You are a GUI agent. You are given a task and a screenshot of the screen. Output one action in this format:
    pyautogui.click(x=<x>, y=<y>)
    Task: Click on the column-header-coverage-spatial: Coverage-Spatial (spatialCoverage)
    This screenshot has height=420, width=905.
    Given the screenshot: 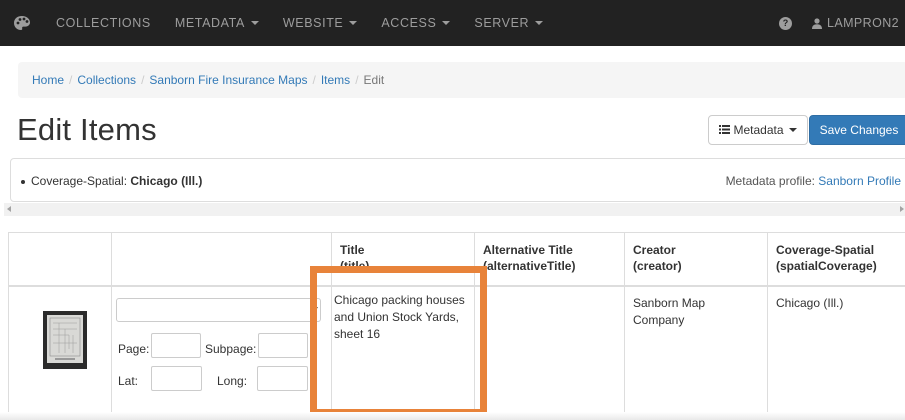 What is the action you would take?
    pyautogui.click(x=836, y=259)
    